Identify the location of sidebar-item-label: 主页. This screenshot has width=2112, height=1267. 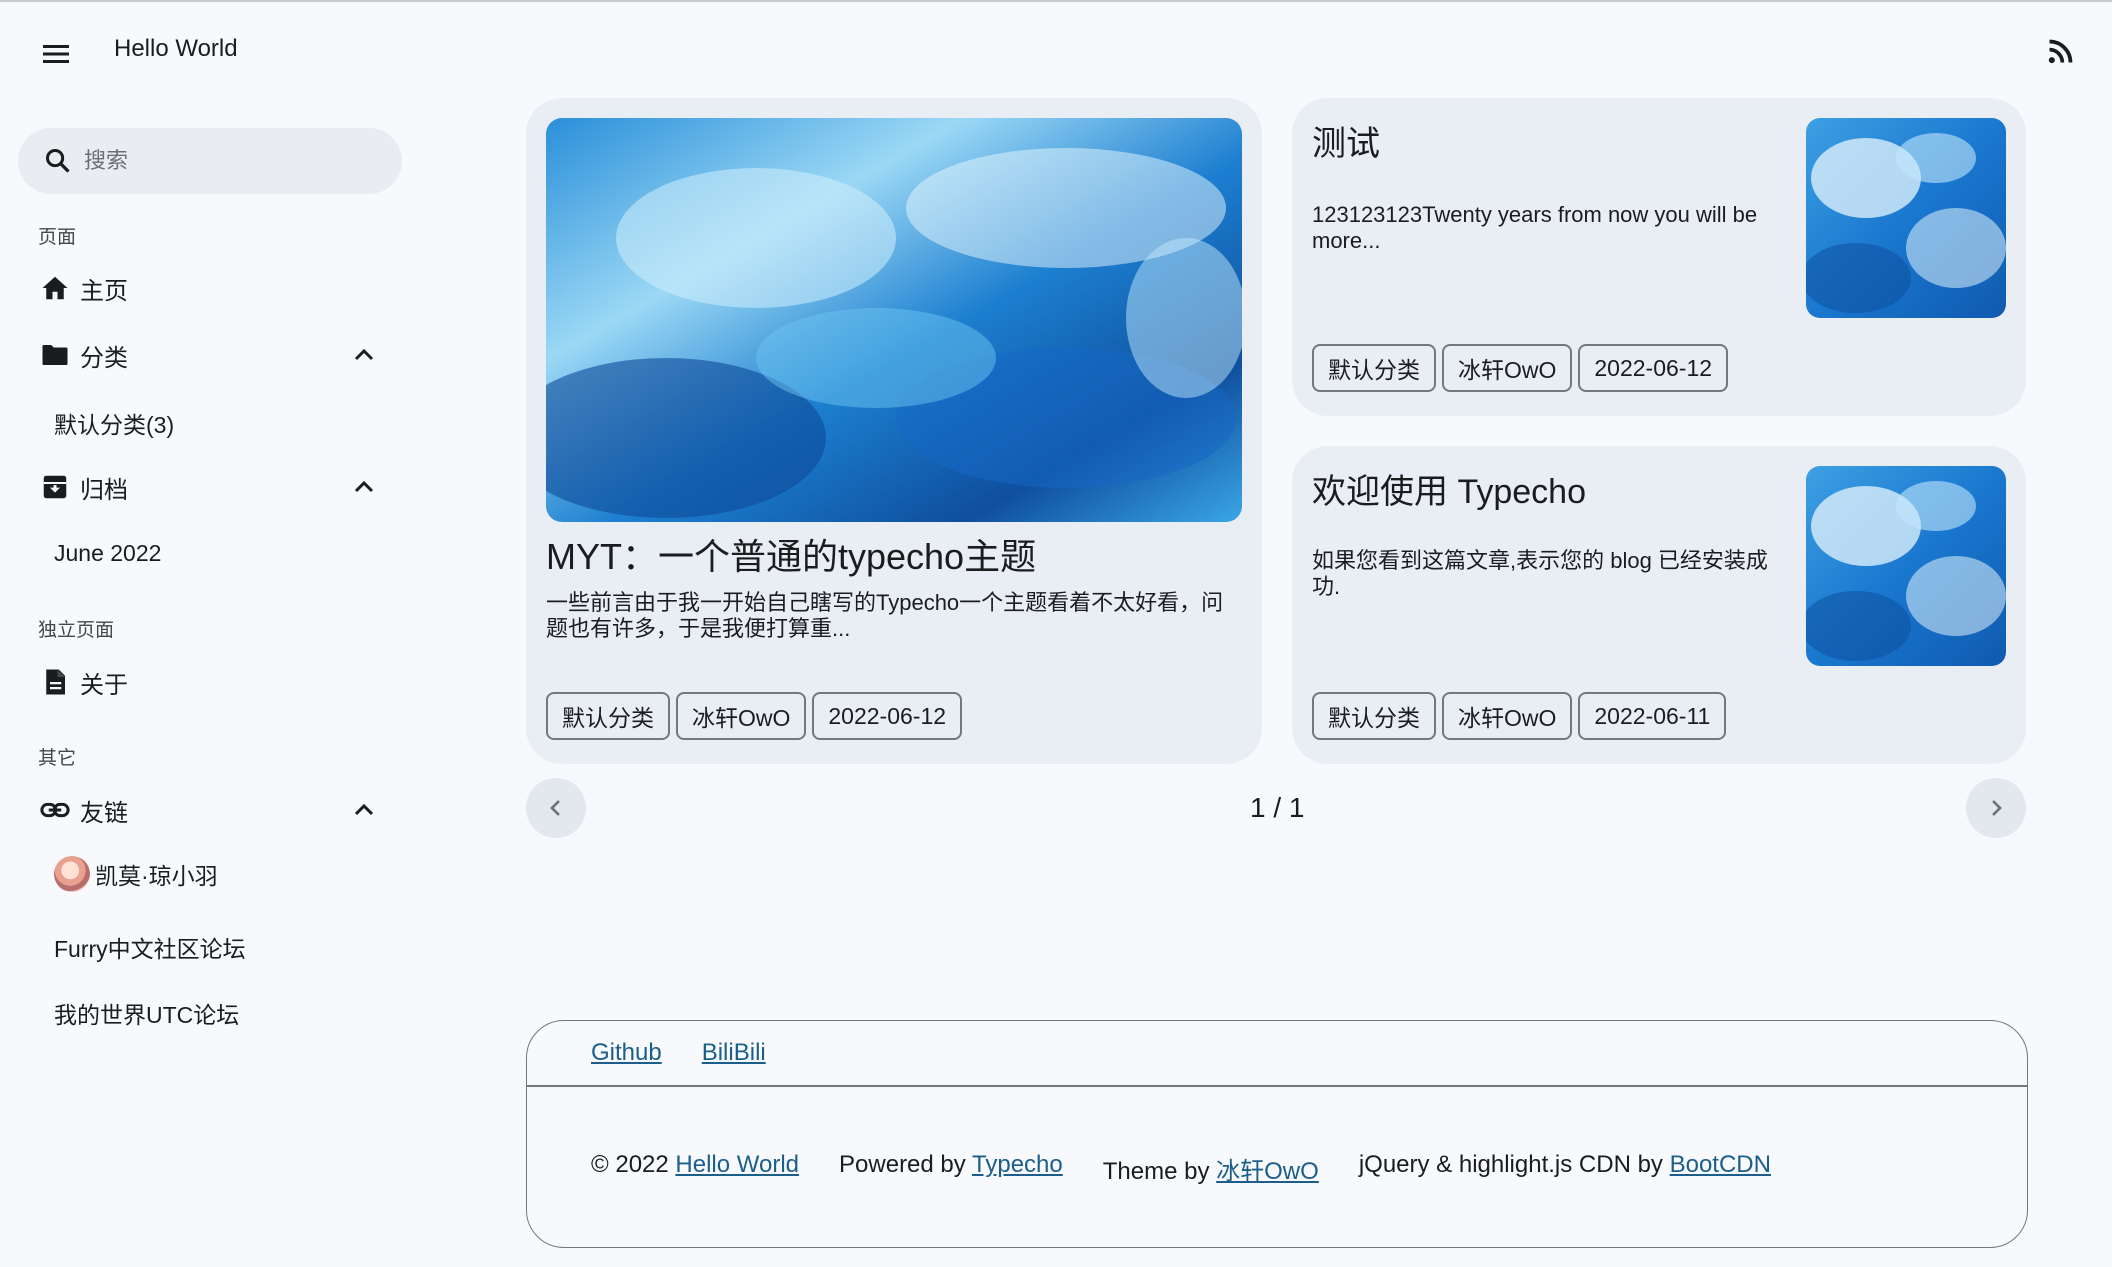
(104, 291).